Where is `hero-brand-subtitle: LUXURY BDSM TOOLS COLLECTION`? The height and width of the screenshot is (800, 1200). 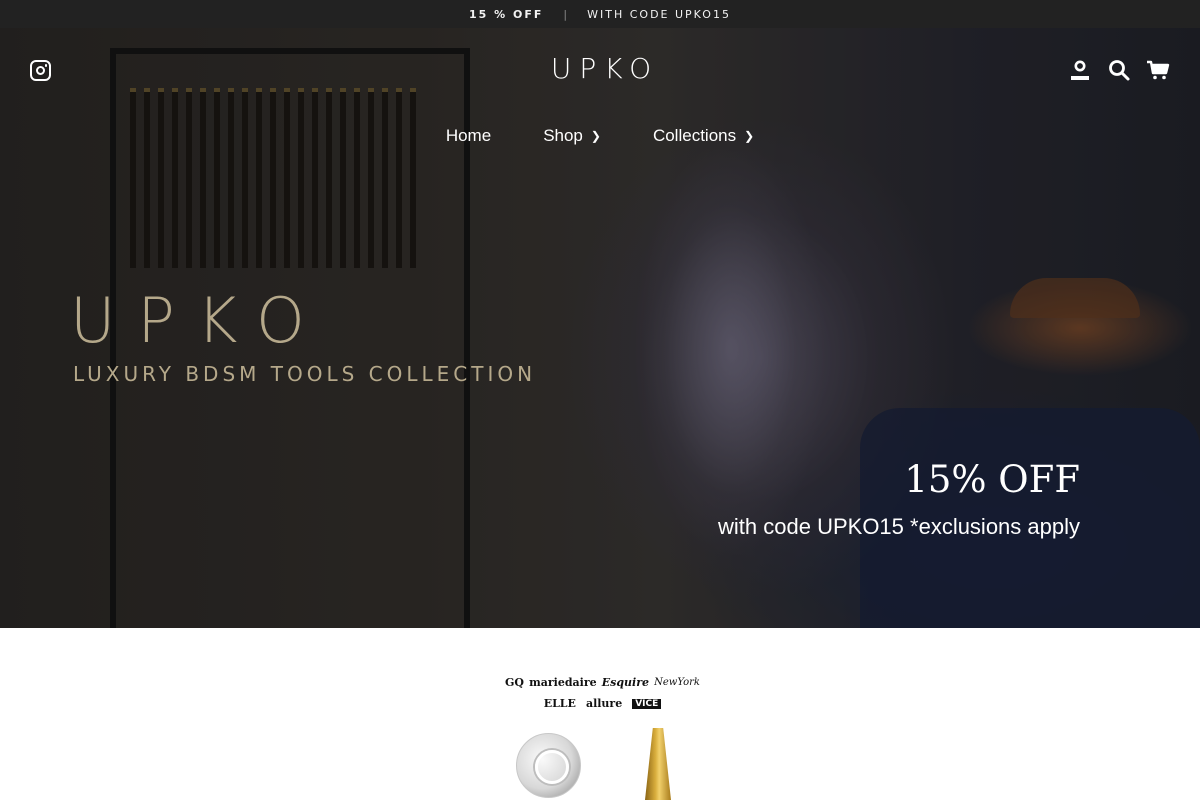
hero-brand-subtitle: LUXURY BDSM TOOLS COLLECTION is located at coordinates (305, 374).